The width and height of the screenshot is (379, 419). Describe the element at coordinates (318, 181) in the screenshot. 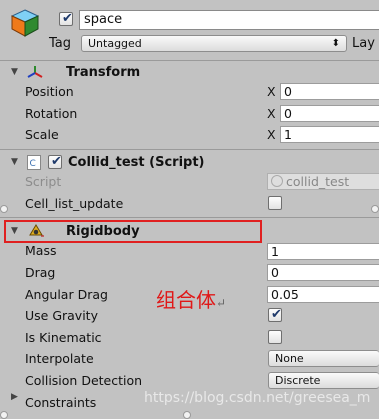

I see `script-reference-value: collid_test` at that location.